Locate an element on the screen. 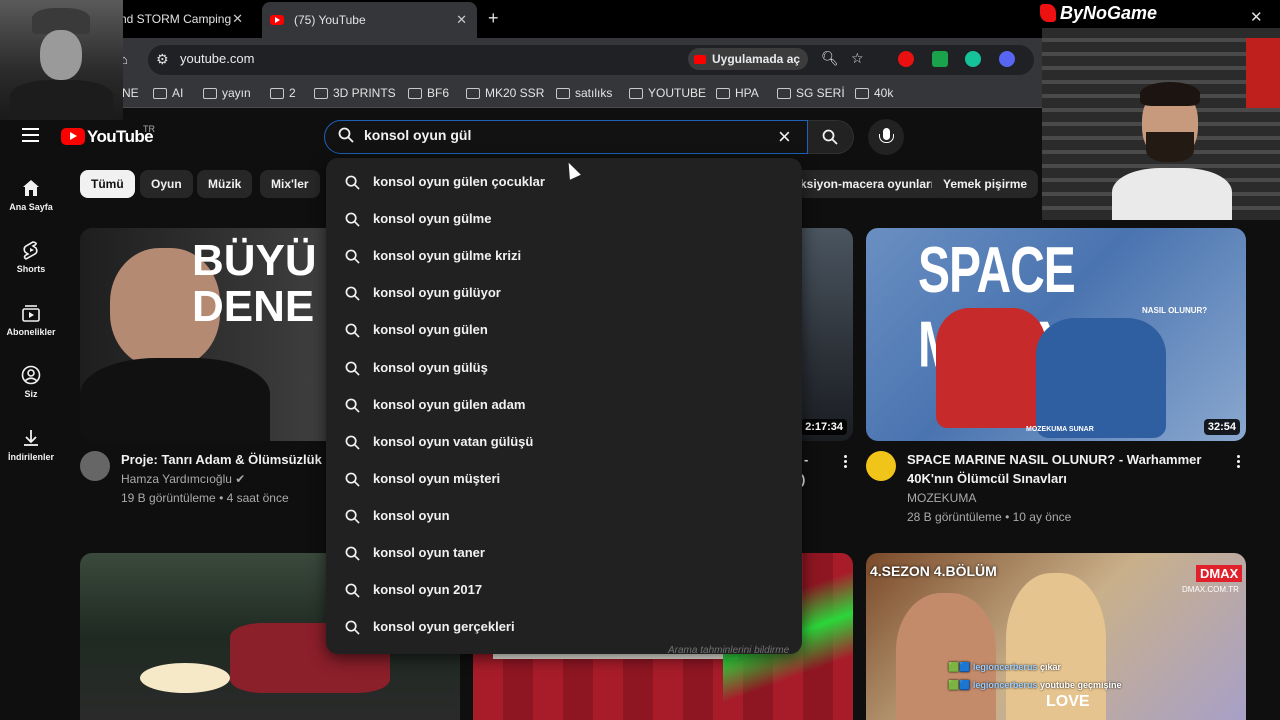 The image size is (1280, 720). search-suggestion: konsol oyun gülme krizi is located at coordinates (564, 256).